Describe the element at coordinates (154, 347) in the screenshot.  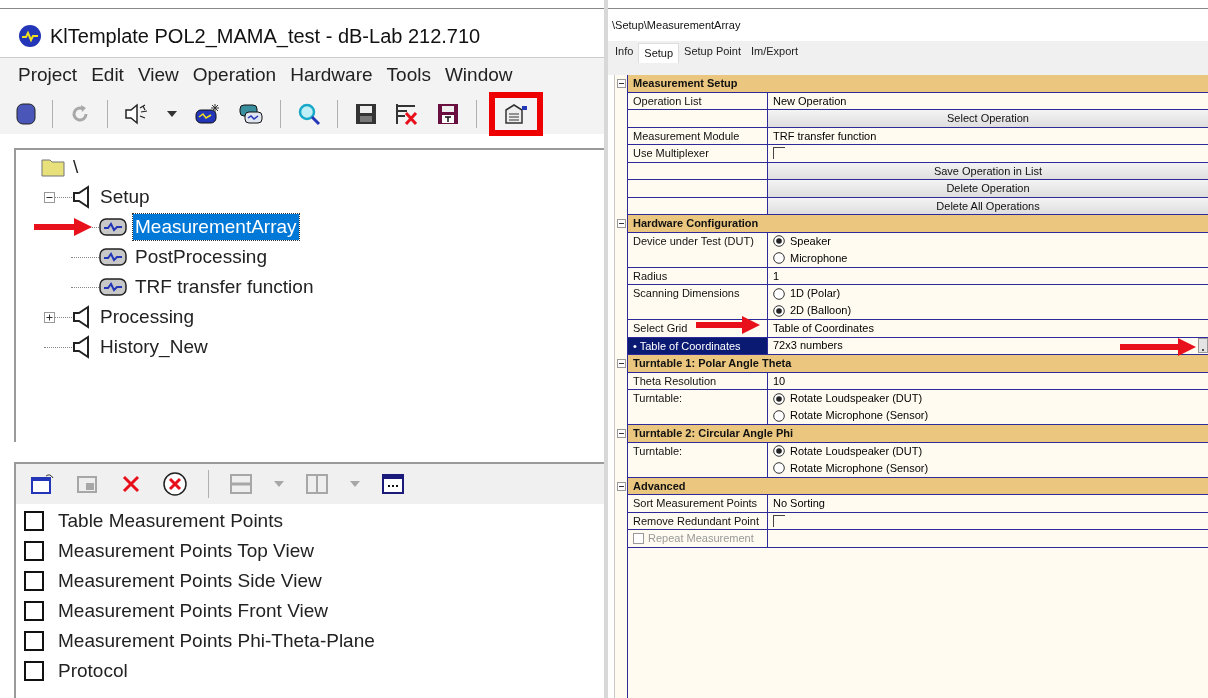
I see `tree-item: History_New` at that location.